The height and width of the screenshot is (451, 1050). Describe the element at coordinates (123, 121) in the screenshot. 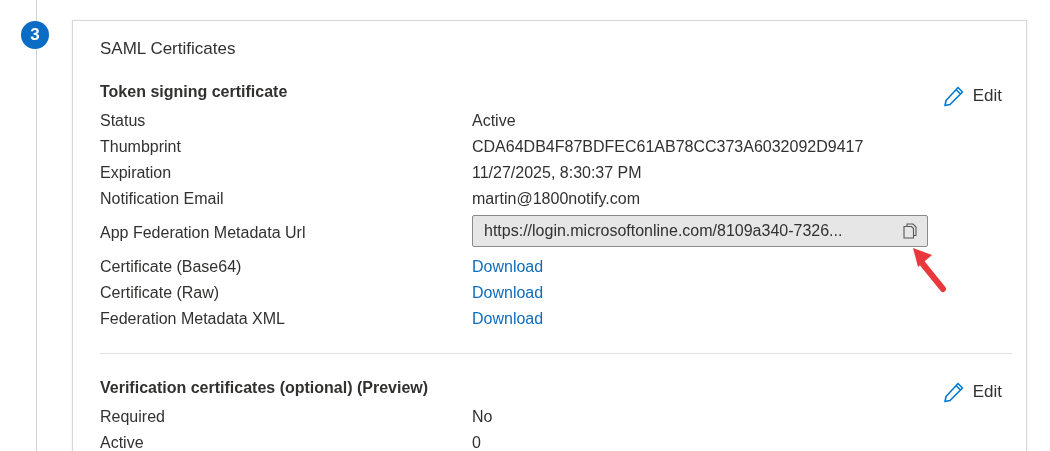

I see `field-label: Status` at that location.